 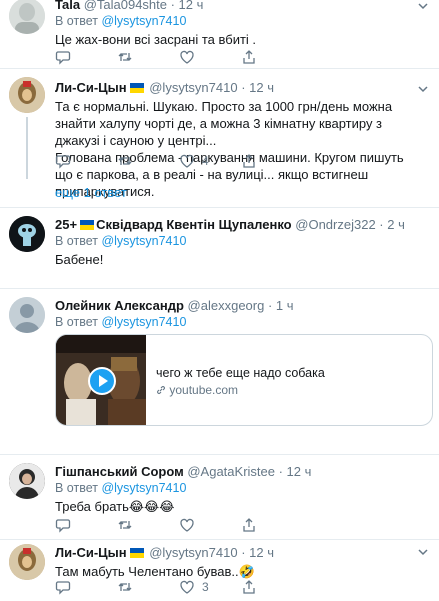 What do you see at coordinates (119, 305) in the screenshot?
I see `author-name: Олейник Александр` at bounding box center [119, 305].